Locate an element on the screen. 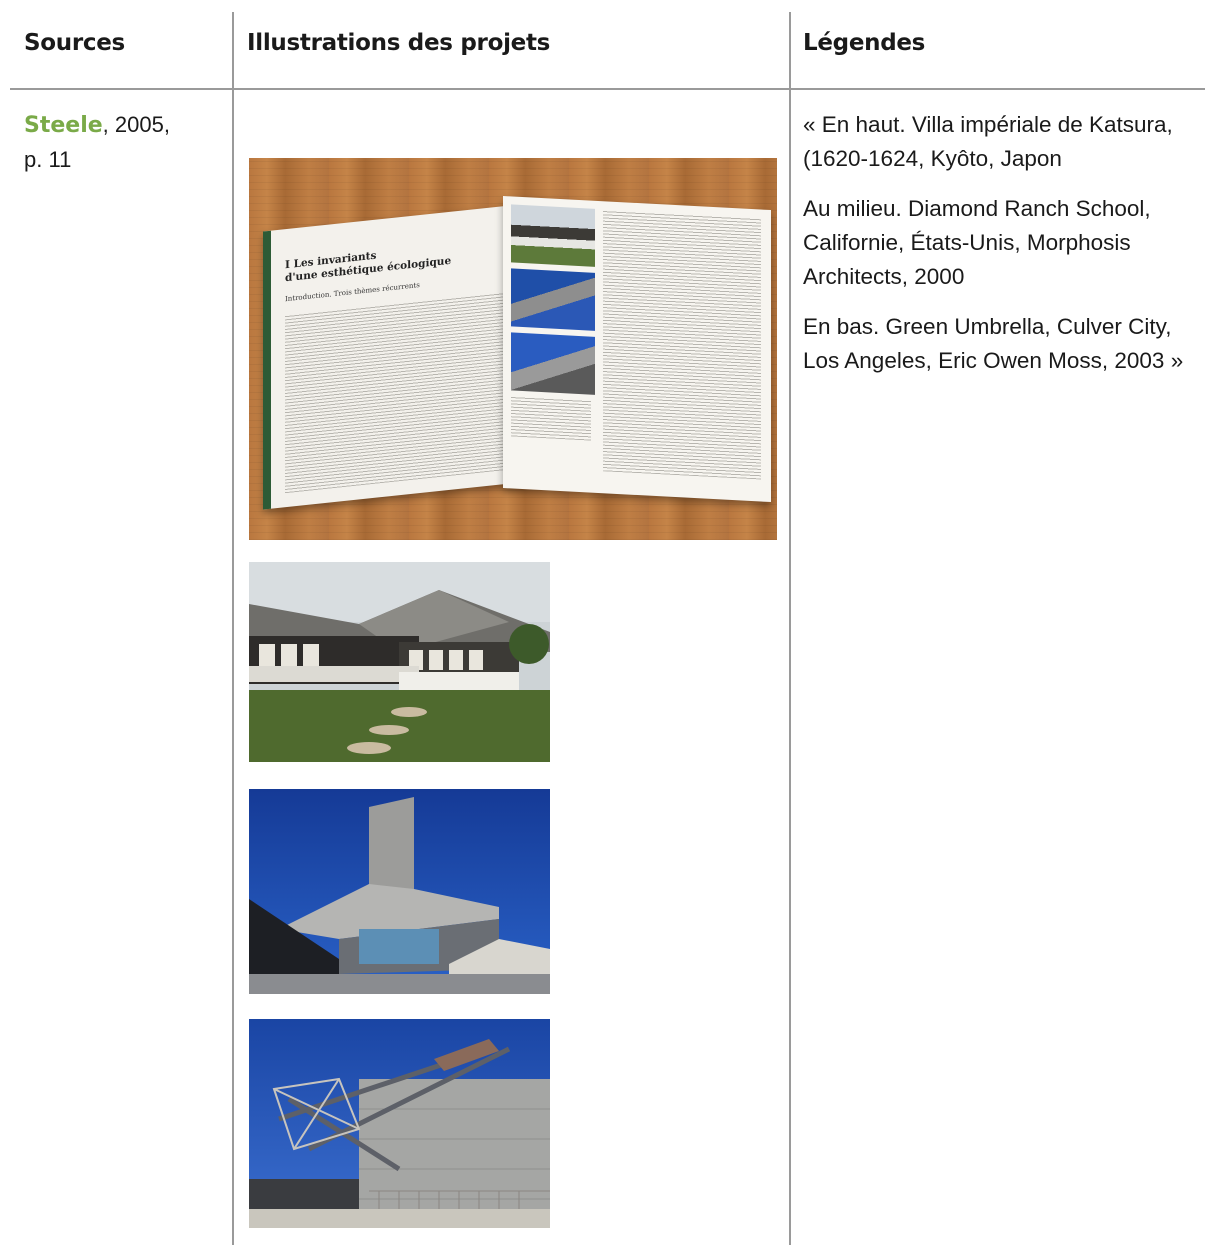  source-page: p. 11 is located at coordinates (48, 159).